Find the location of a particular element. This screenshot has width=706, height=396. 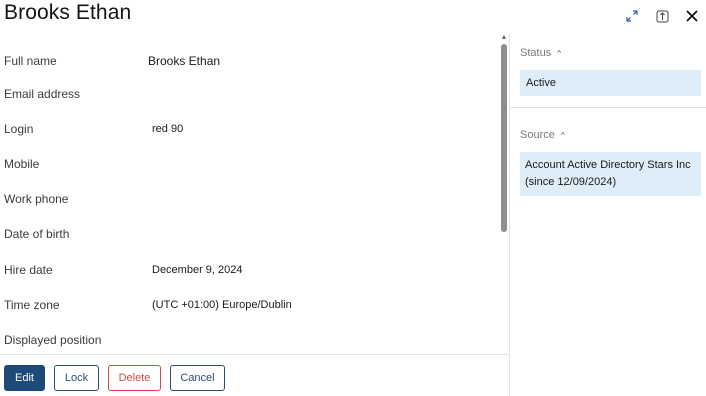

field-label: Login is located at coordinates (19, 128).